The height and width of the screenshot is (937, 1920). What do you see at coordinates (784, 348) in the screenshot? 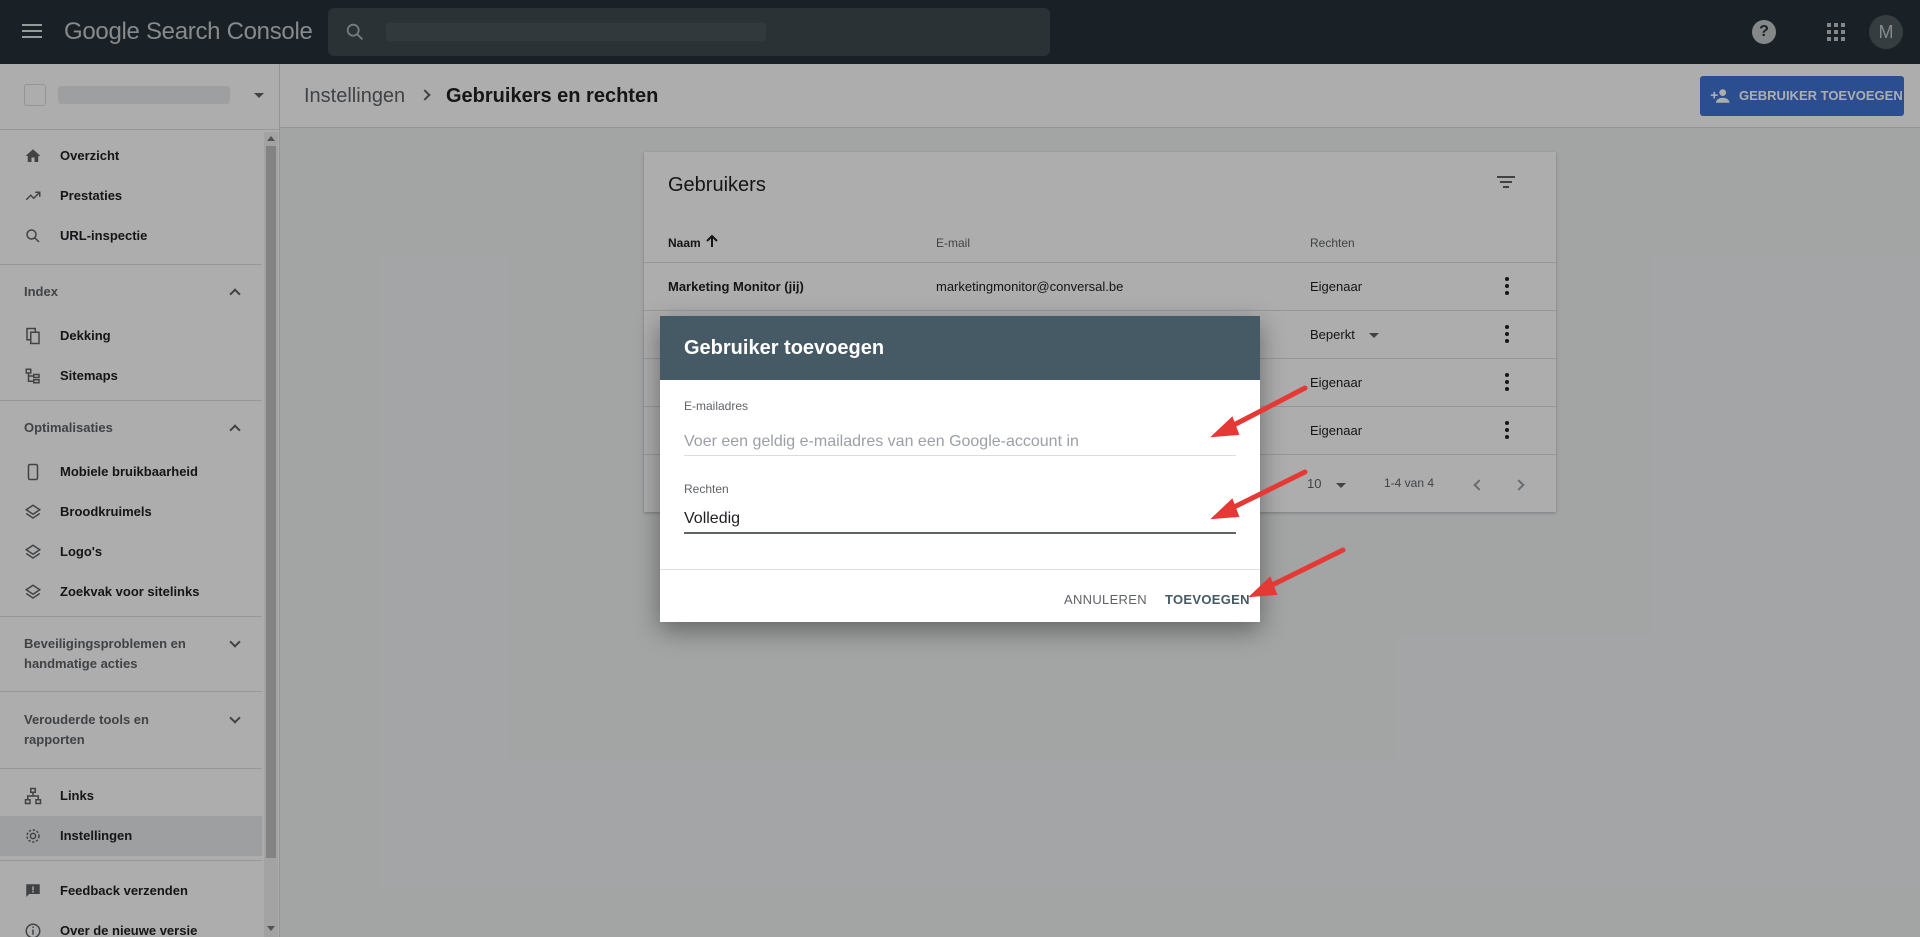
I see `dialog-title: Gebruiker toevoegen` at bounding box center [784, 348].